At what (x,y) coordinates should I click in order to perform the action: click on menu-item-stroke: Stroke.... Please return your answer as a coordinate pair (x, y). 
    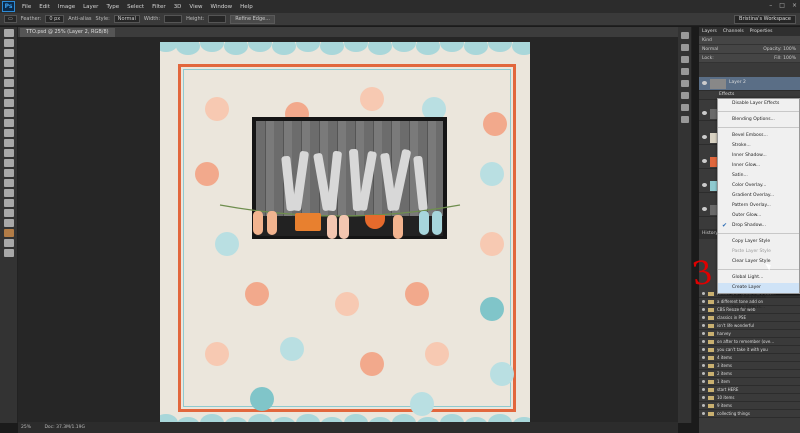
    Looking at the image, I should click on (758, 146).